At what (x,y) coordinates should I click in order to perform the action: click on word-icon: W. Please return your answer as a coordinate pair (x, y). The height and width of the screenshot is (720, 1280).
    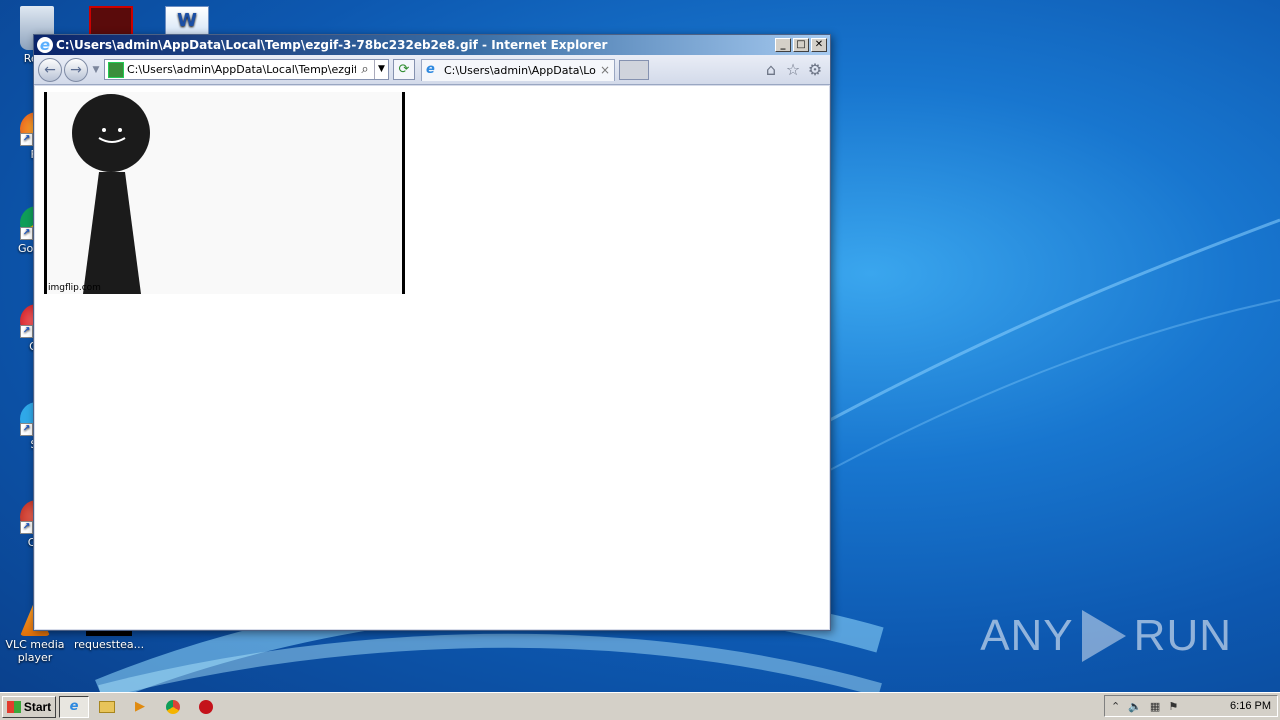
    Looking at the image, I should click on (187, 21).